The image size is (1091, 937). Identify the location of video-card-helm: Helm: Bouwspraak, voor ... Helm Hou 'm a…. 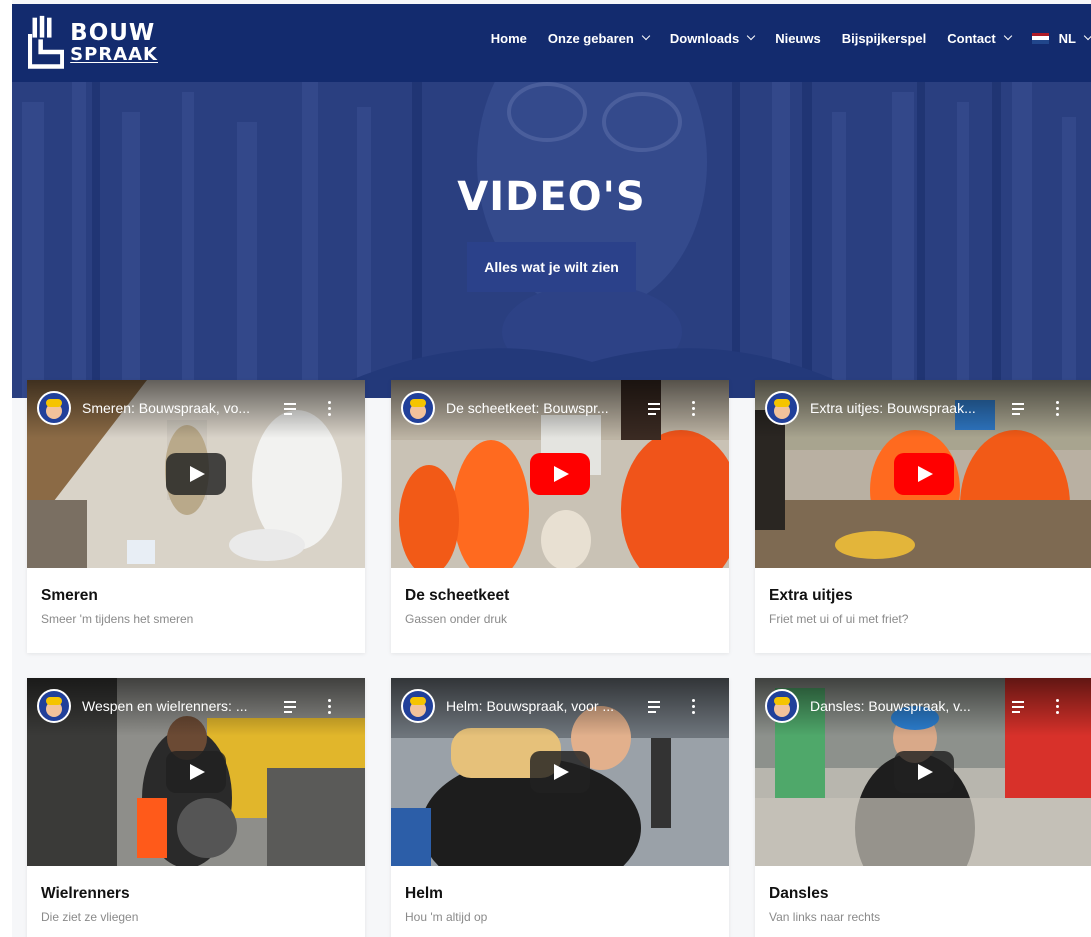
(560, 807).